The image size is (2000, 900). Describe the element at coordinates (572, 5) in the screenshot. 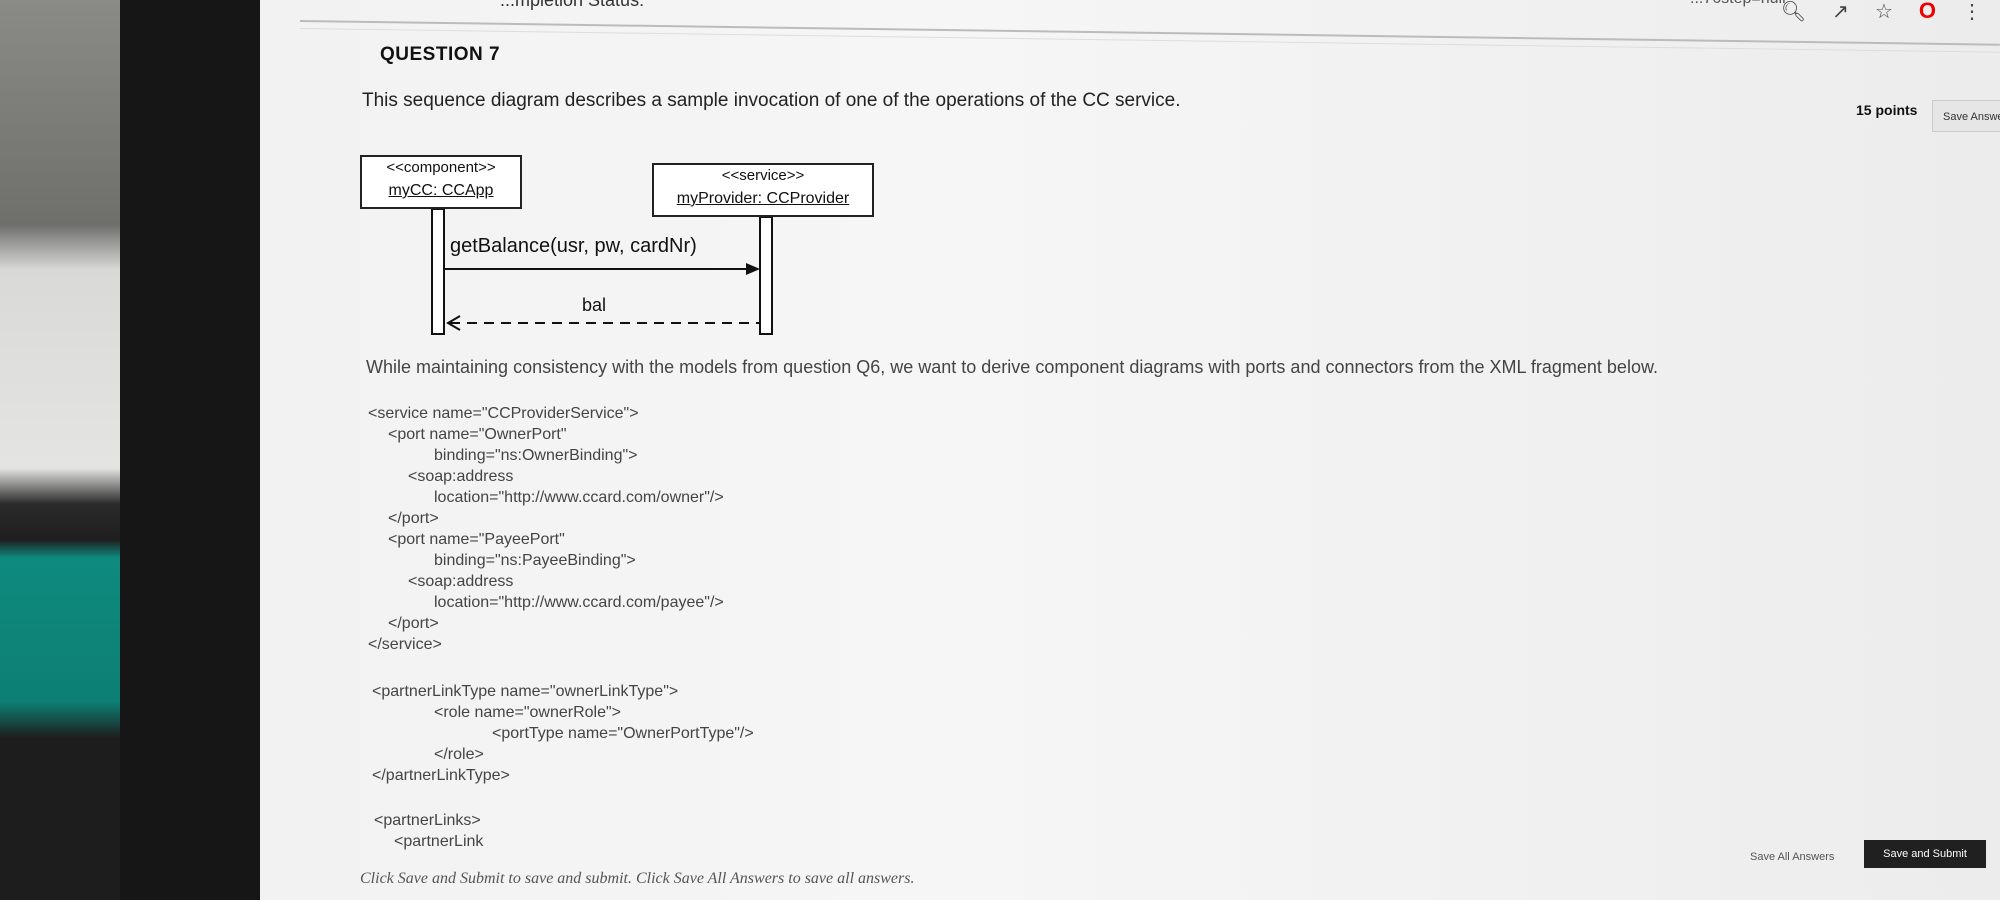

I see `completion-status-label: ...mpletion Status:` at that location.